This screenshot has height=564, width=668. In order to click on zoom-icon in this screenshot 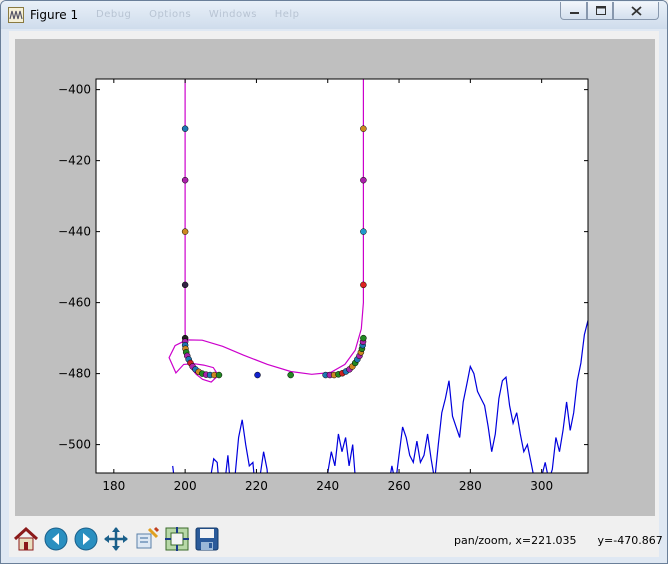, I will do `click(148, 537)`.